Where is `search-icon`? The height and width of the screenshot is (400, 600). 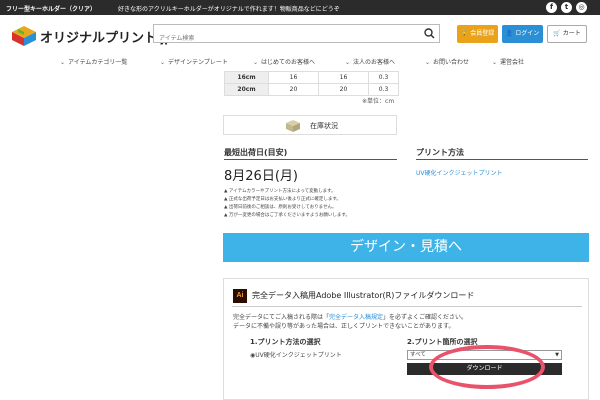
search-icon is located at coordinates (429, 33).